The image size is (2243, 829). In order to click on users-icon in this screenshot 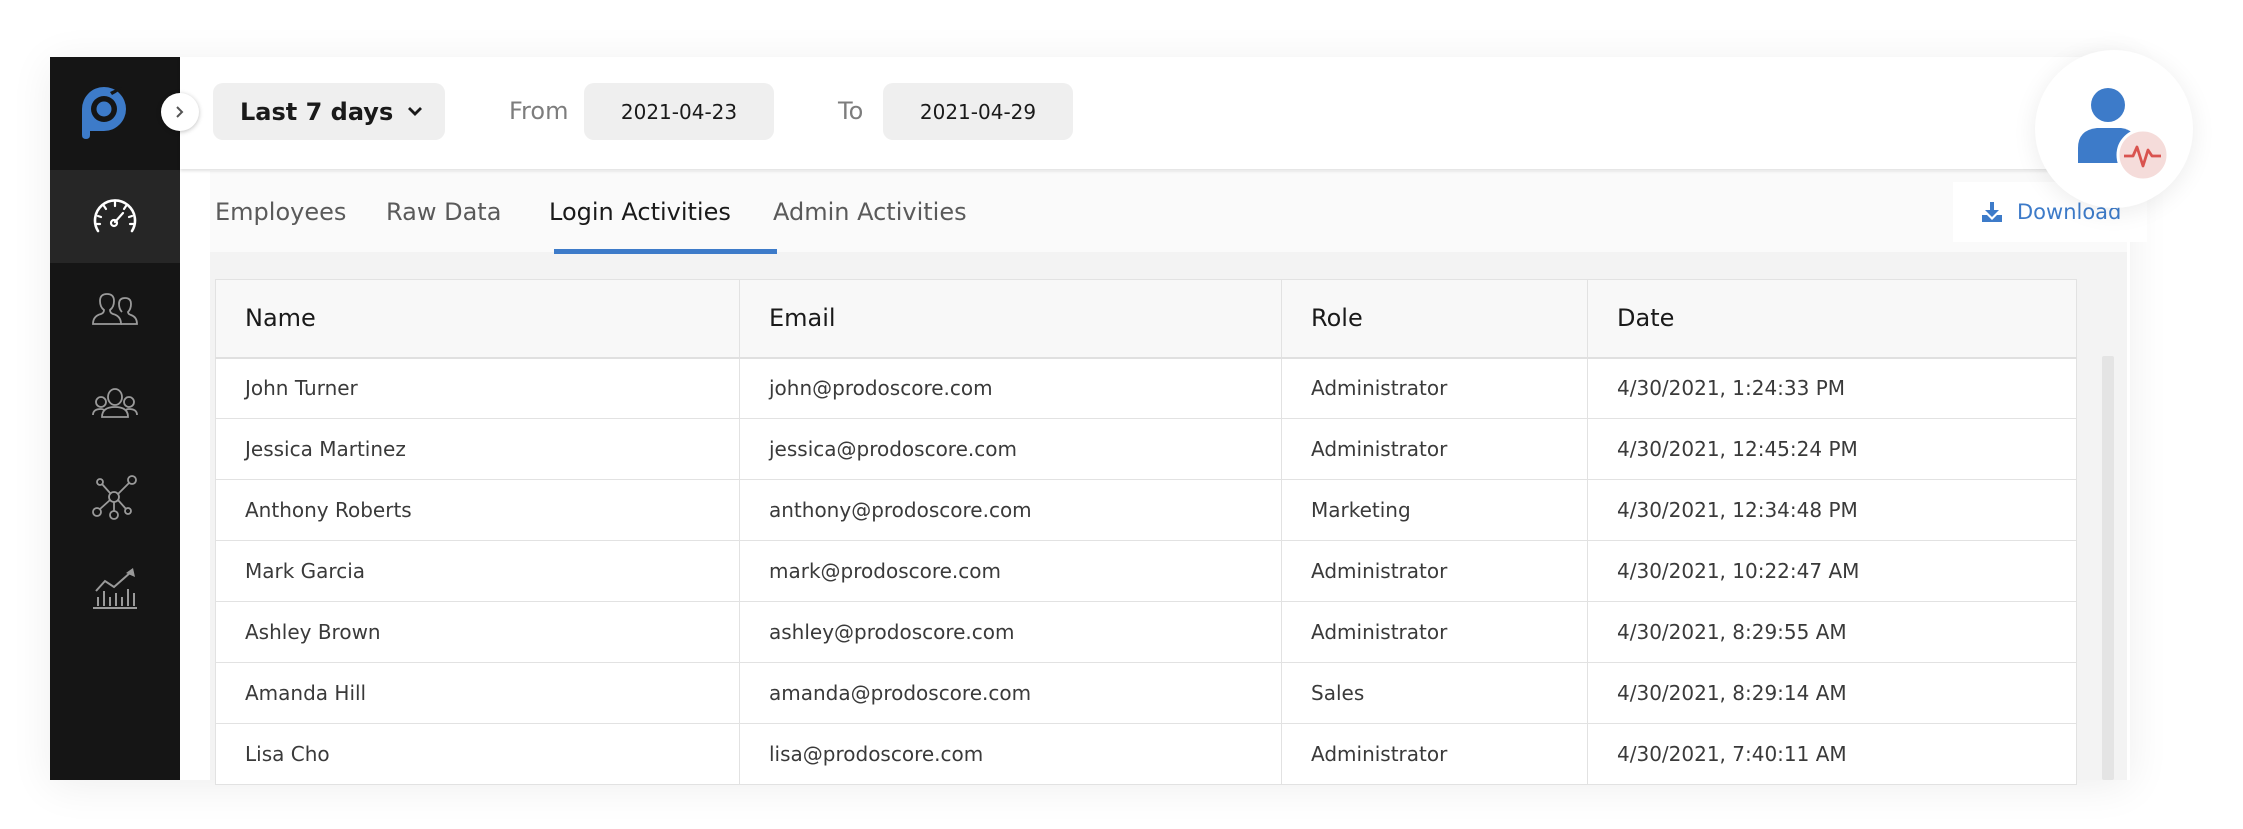, I will do `click(115, 308)`.